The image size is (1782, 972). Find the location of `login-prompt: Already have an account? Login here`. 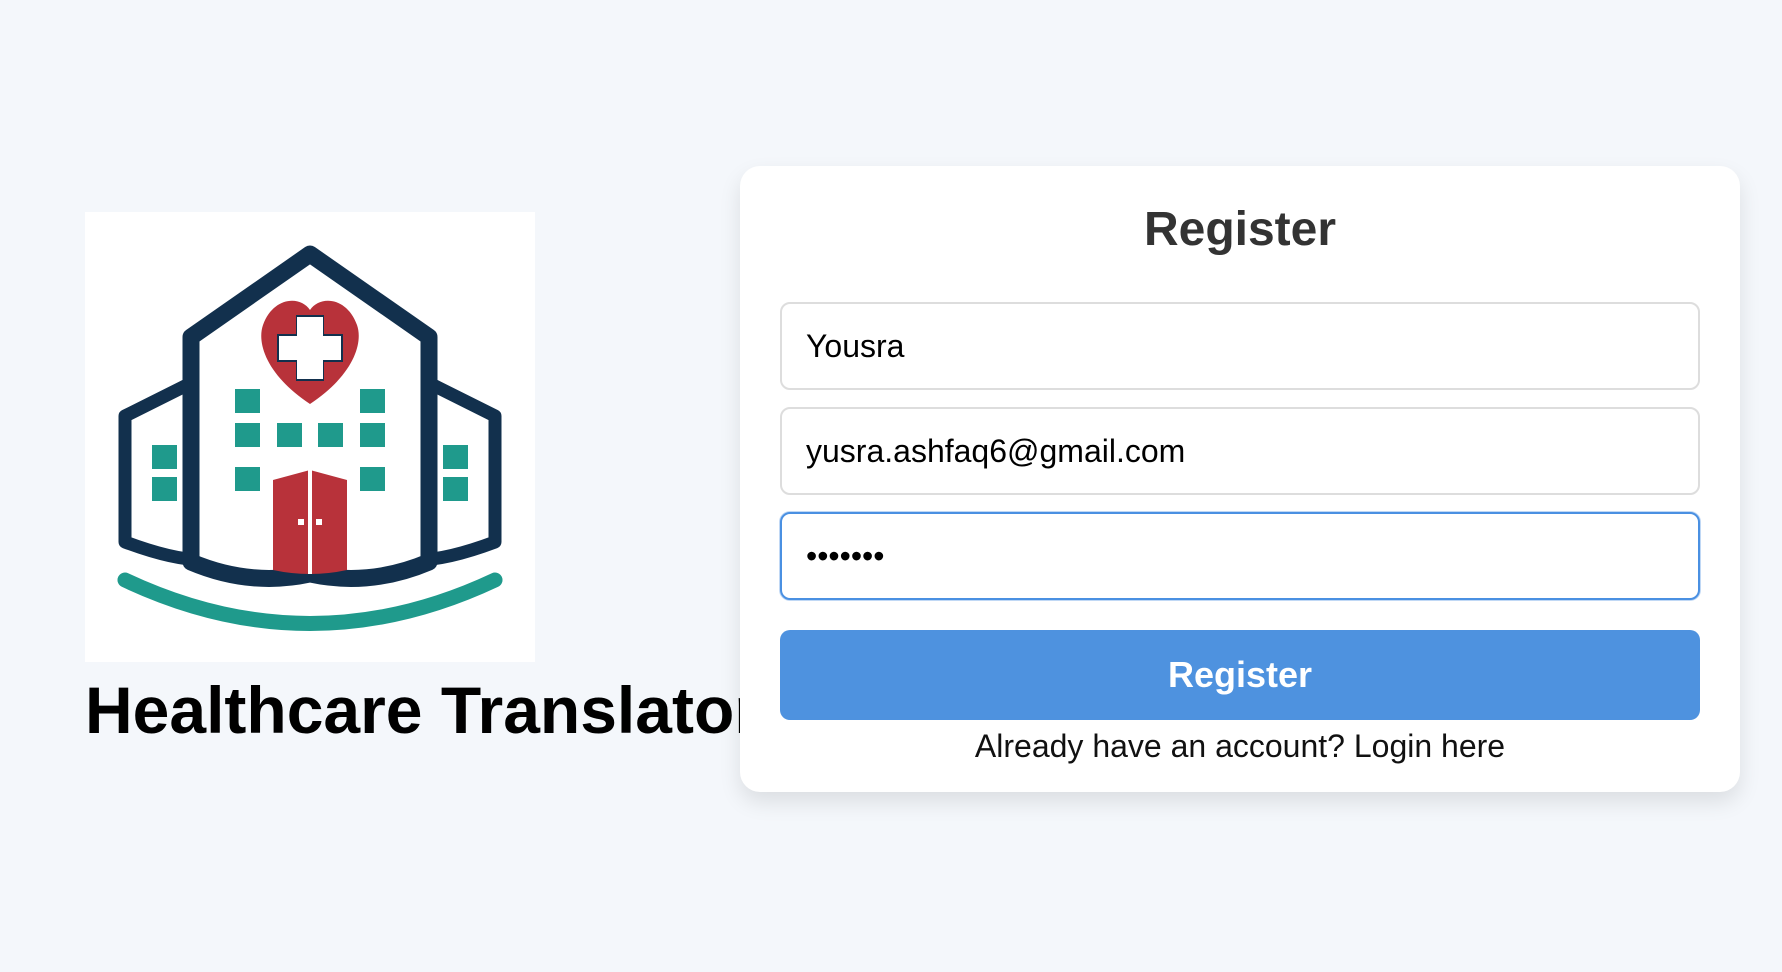

login-prompt: Already have an account? Login here is located at coordinates (1240, 746).